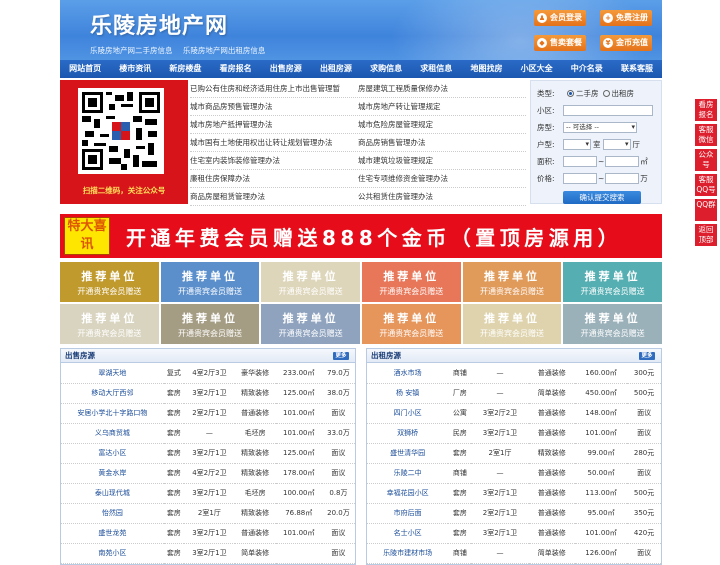  Describe the element at coordinates (131, 50) in the screenshot. I see `link-sale-info: 乐陵房地产网二手房信息` at that location.